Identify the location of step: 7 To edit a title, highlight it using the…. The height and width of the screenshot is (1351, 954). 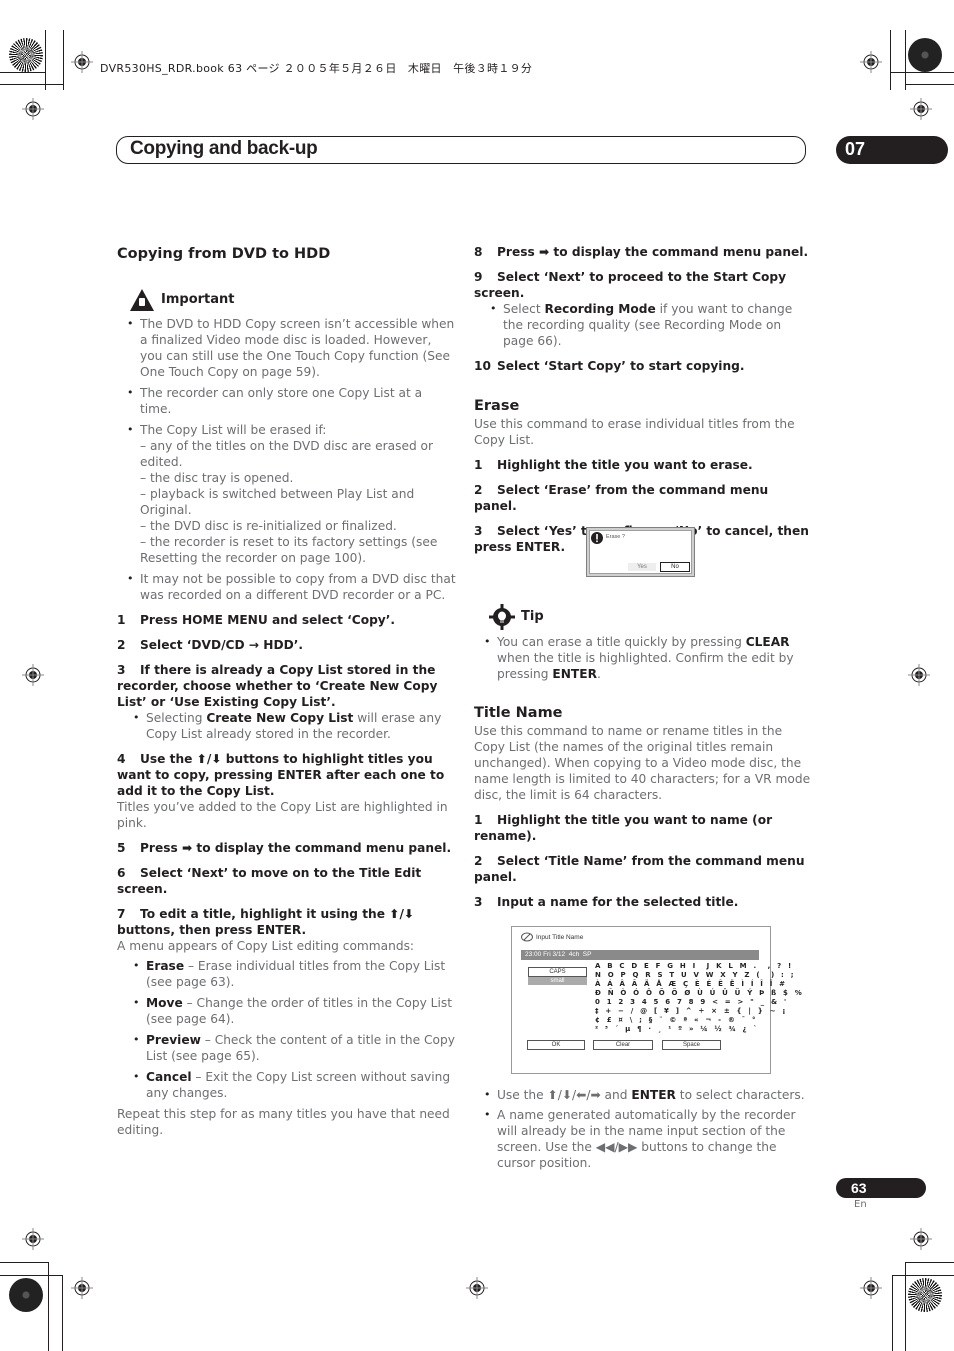
(287, 922).